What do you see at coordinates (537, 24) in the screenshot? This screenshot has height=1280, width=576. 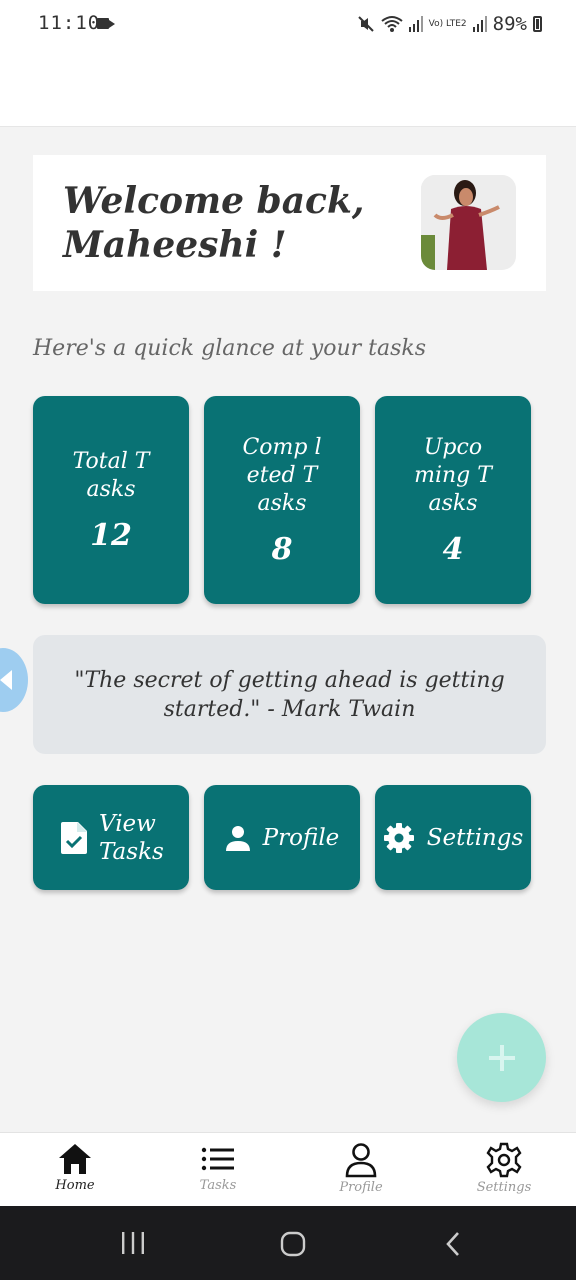 I see `battery-icon` at bounding box center [537, 24].